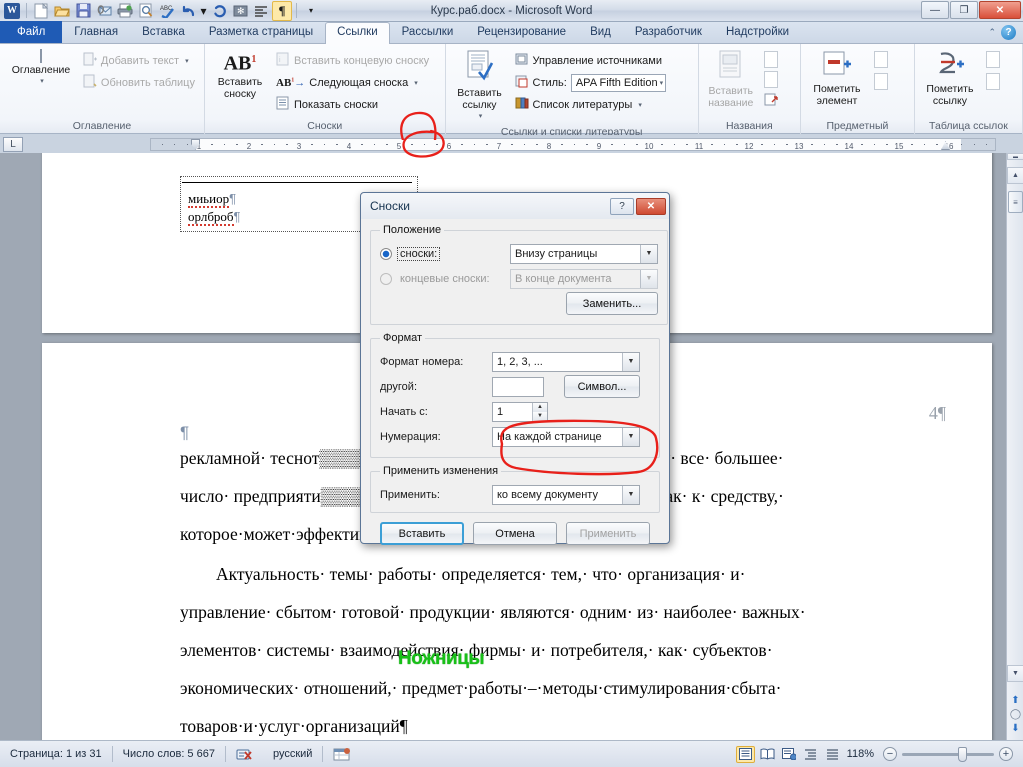 The height and width of the screenshot is (767, 1023). Describe the element at coordinates (261, 11) in the screenshot. I see `paragraph-list-icon` at that location.